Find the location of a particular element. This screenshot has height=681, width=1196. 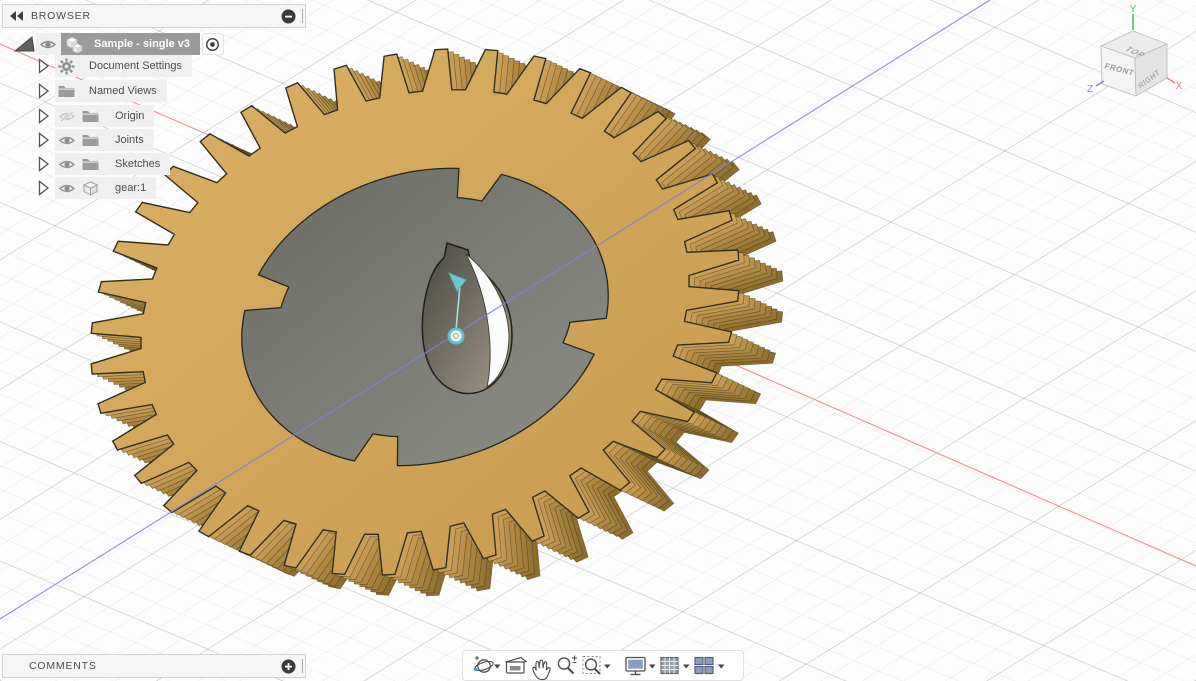

tree-item-root: Sample - single v3 is located at coordinates (112, 44).